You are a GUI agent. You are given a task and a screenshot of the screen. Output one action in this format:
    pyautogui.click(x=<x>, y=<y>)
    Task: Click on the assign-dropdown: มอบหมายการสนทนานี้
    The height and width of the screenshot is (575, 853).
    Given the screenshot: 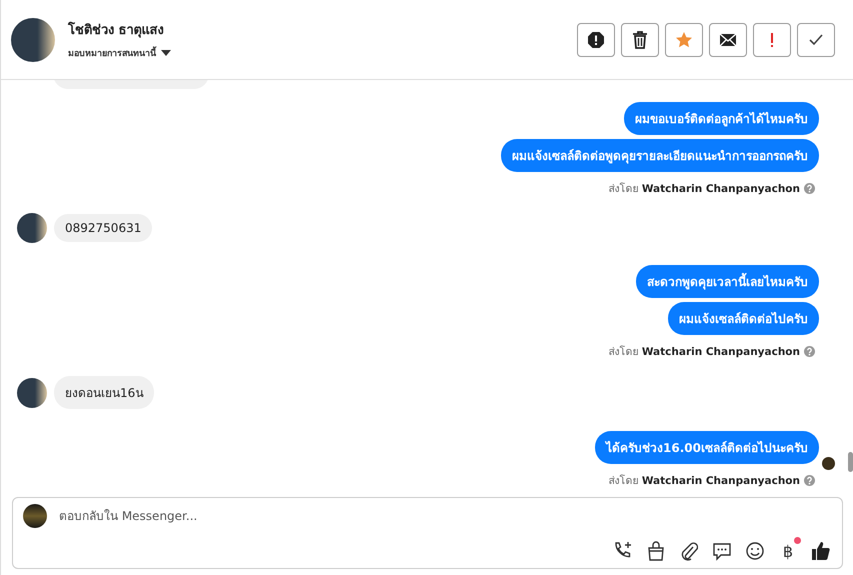 What is the action you would take?
    pyautogui.click(x=119, y=53)
    